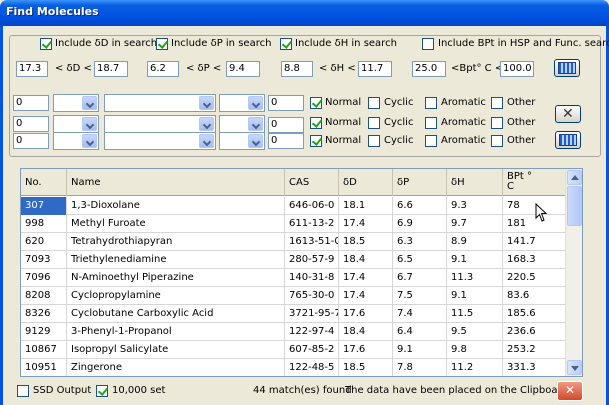  I want to click on include-h-checkbox, so click(286, 44).